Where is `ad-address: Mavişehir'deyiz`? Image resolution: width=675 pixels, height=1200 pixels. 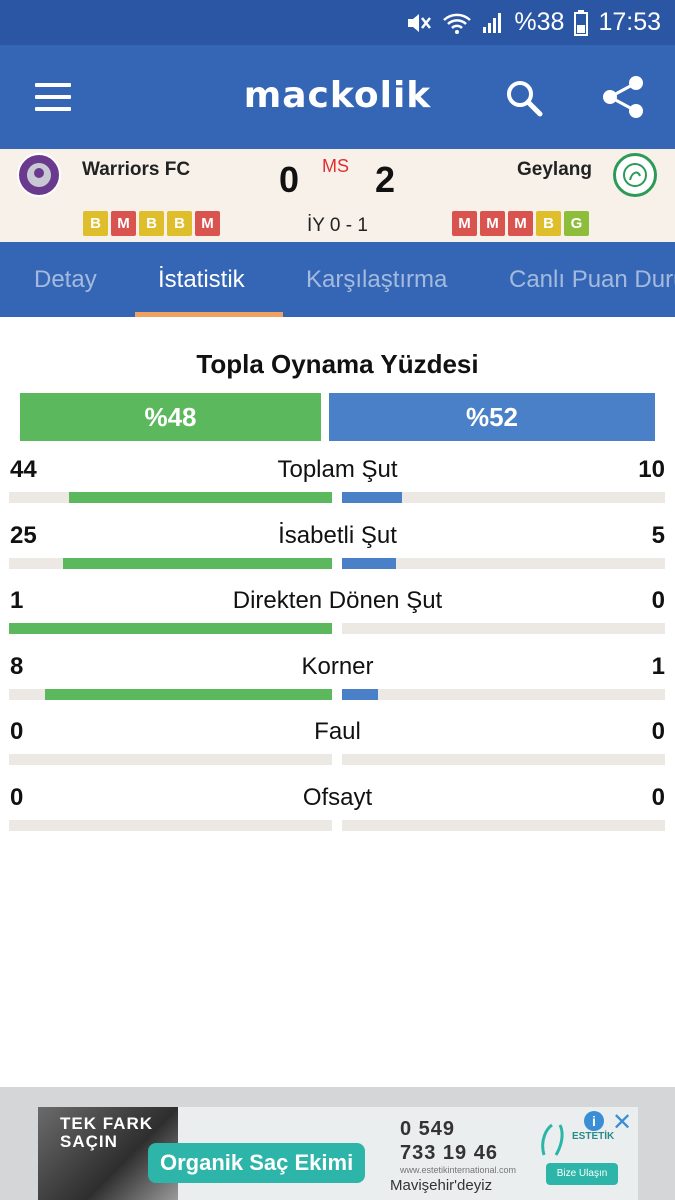
ad-address: Mavişehir'deyiz is located at coordinates (441, 1185).